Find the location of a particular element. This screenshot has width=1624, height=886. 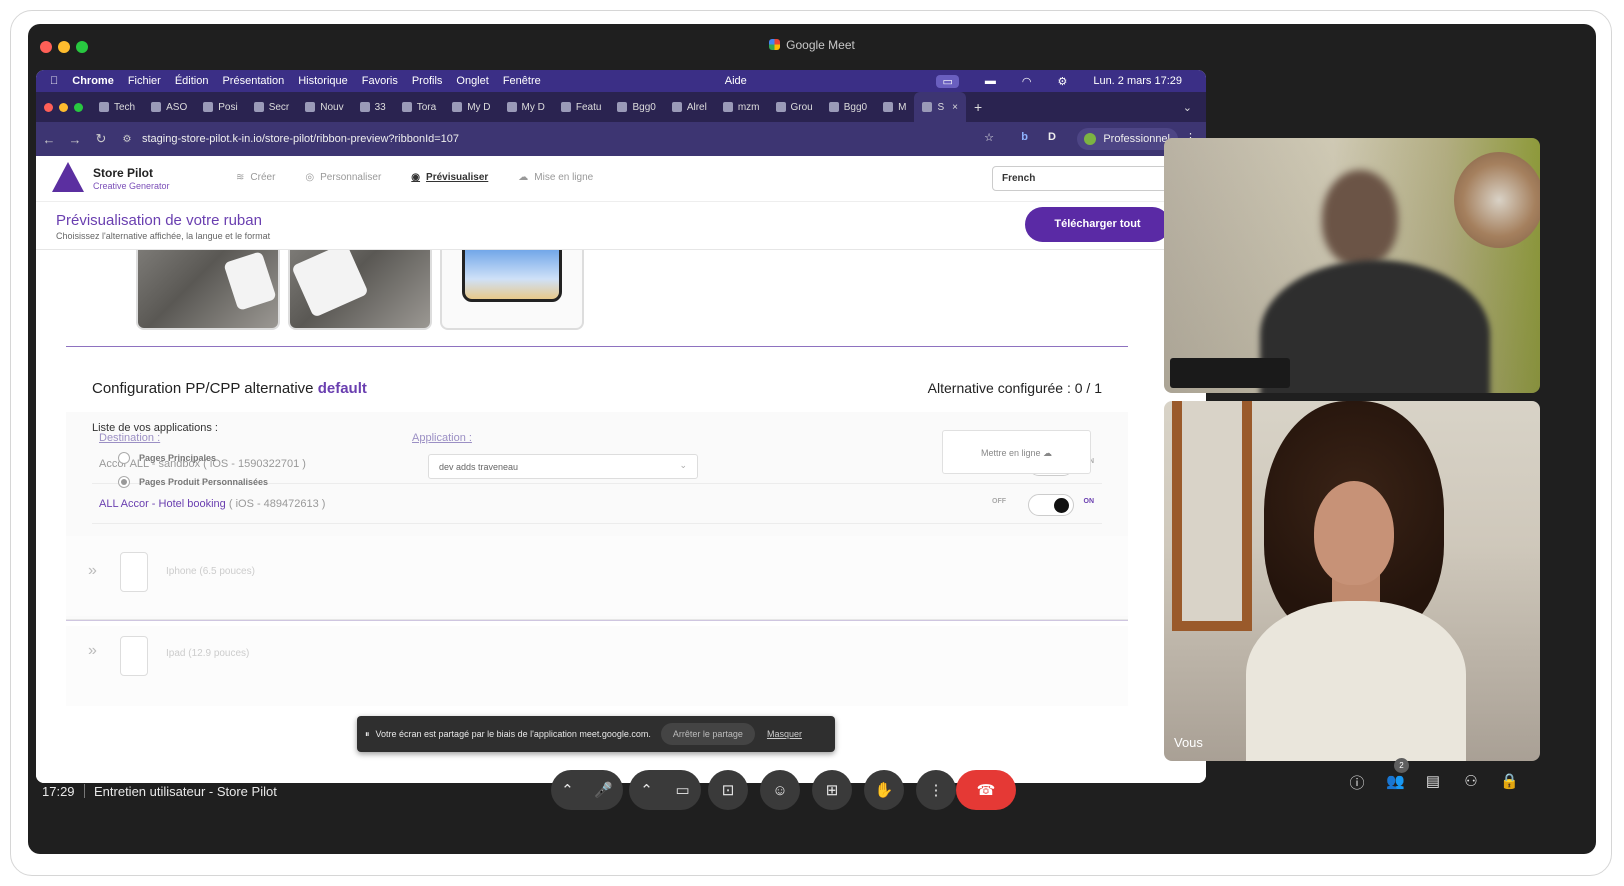

raise-hand-button: ✋ is located at coordinates (884, 790).